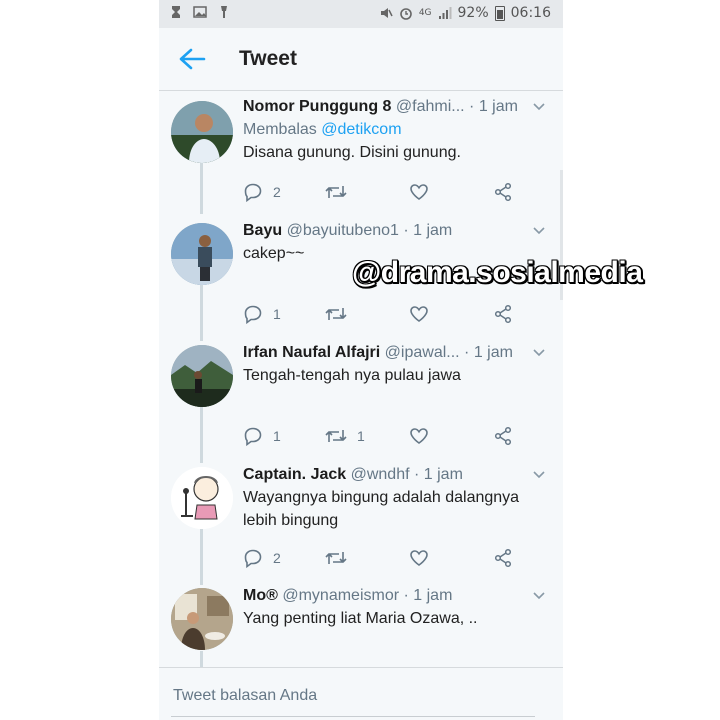 The width and height of the screenshot is (720, 720). I want to click on author-name: Mo®, so click(260, 595).